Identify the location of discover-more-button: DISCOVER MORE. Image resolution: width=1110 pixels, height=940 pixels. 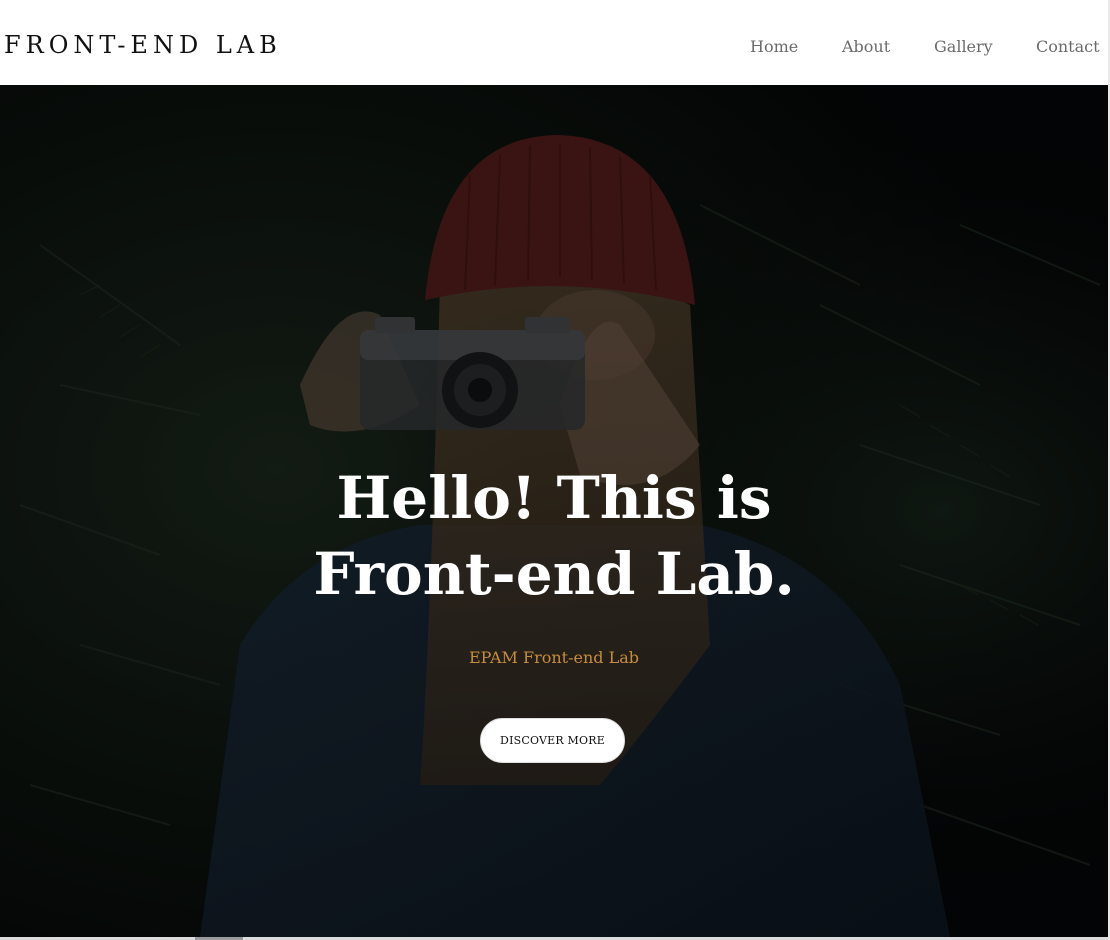
(552, 740).